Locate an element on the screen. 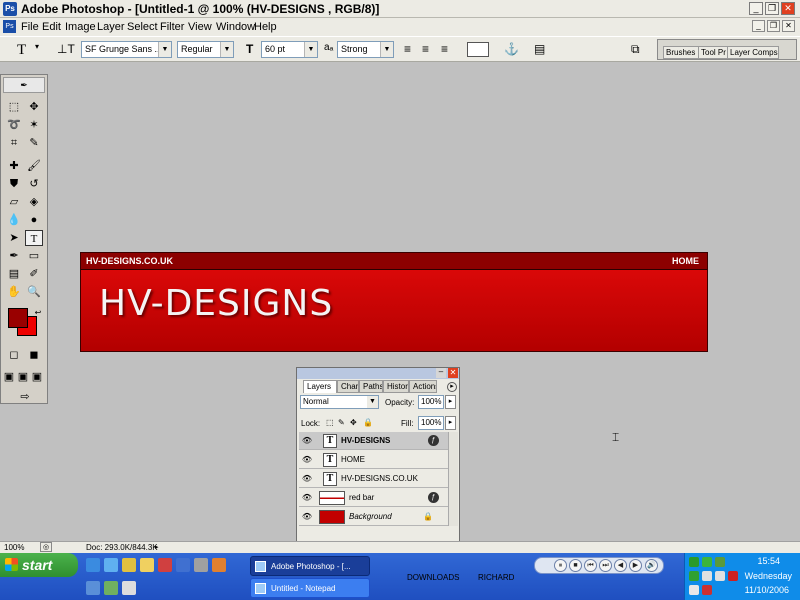 The image size is (800, 600). blur-tool-icon: 💧 is located at coordinates (14, 220).